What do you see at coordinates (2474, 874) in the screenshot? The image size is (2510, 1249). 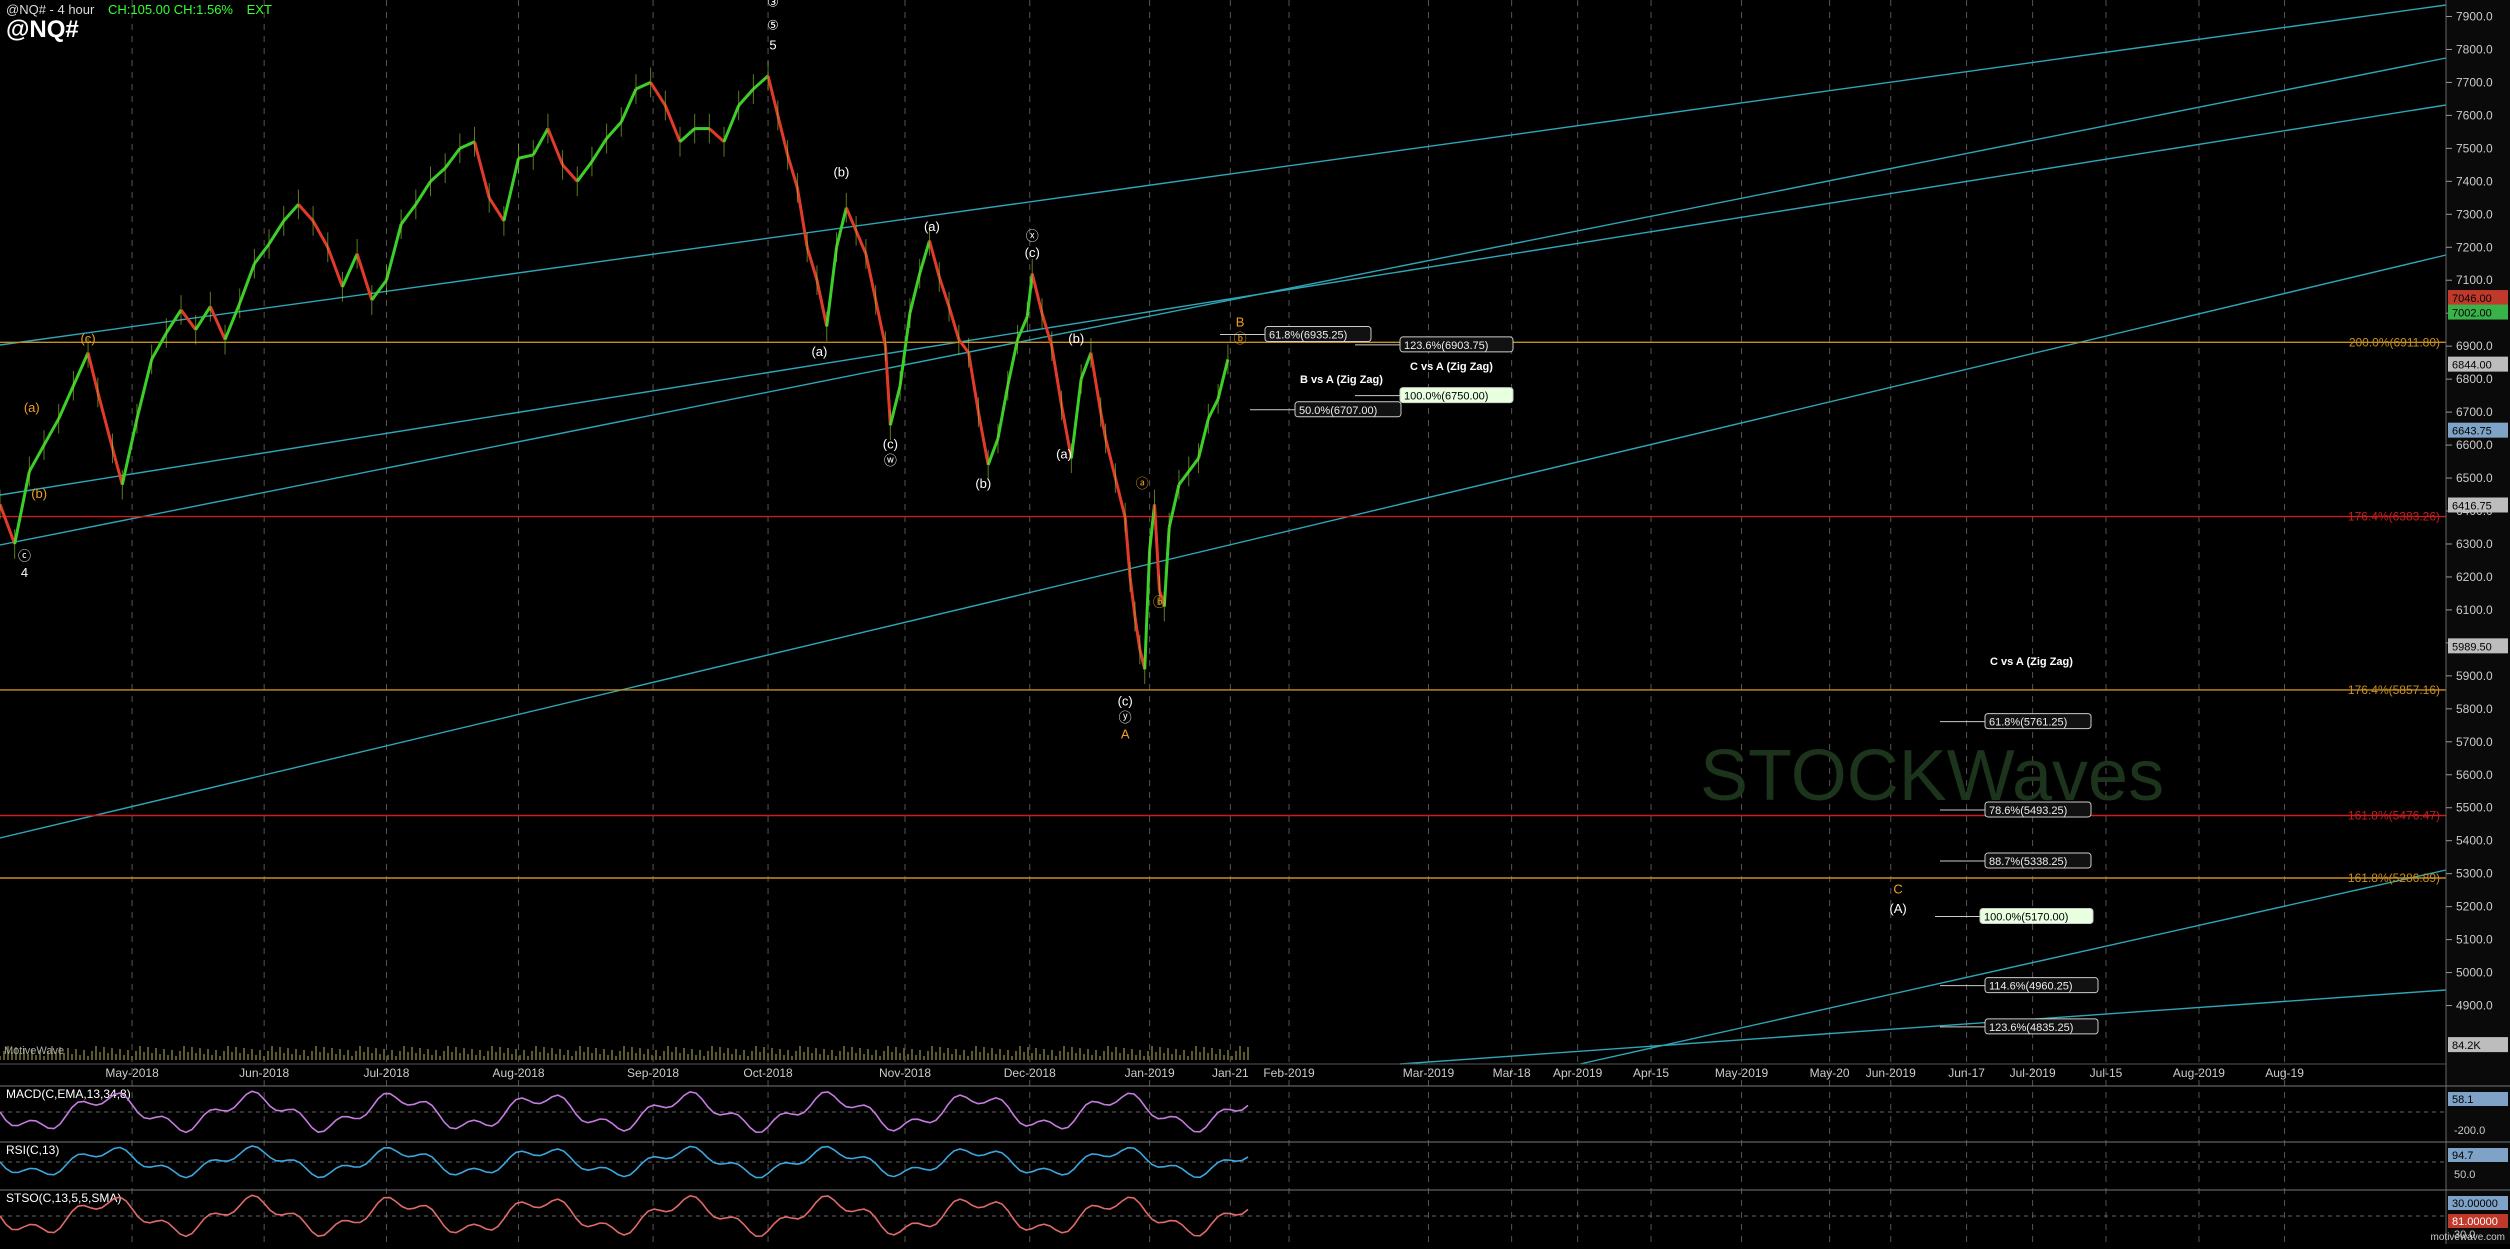 I see `y-tick-label: 5300.0` at bounding box center [2474, 874].